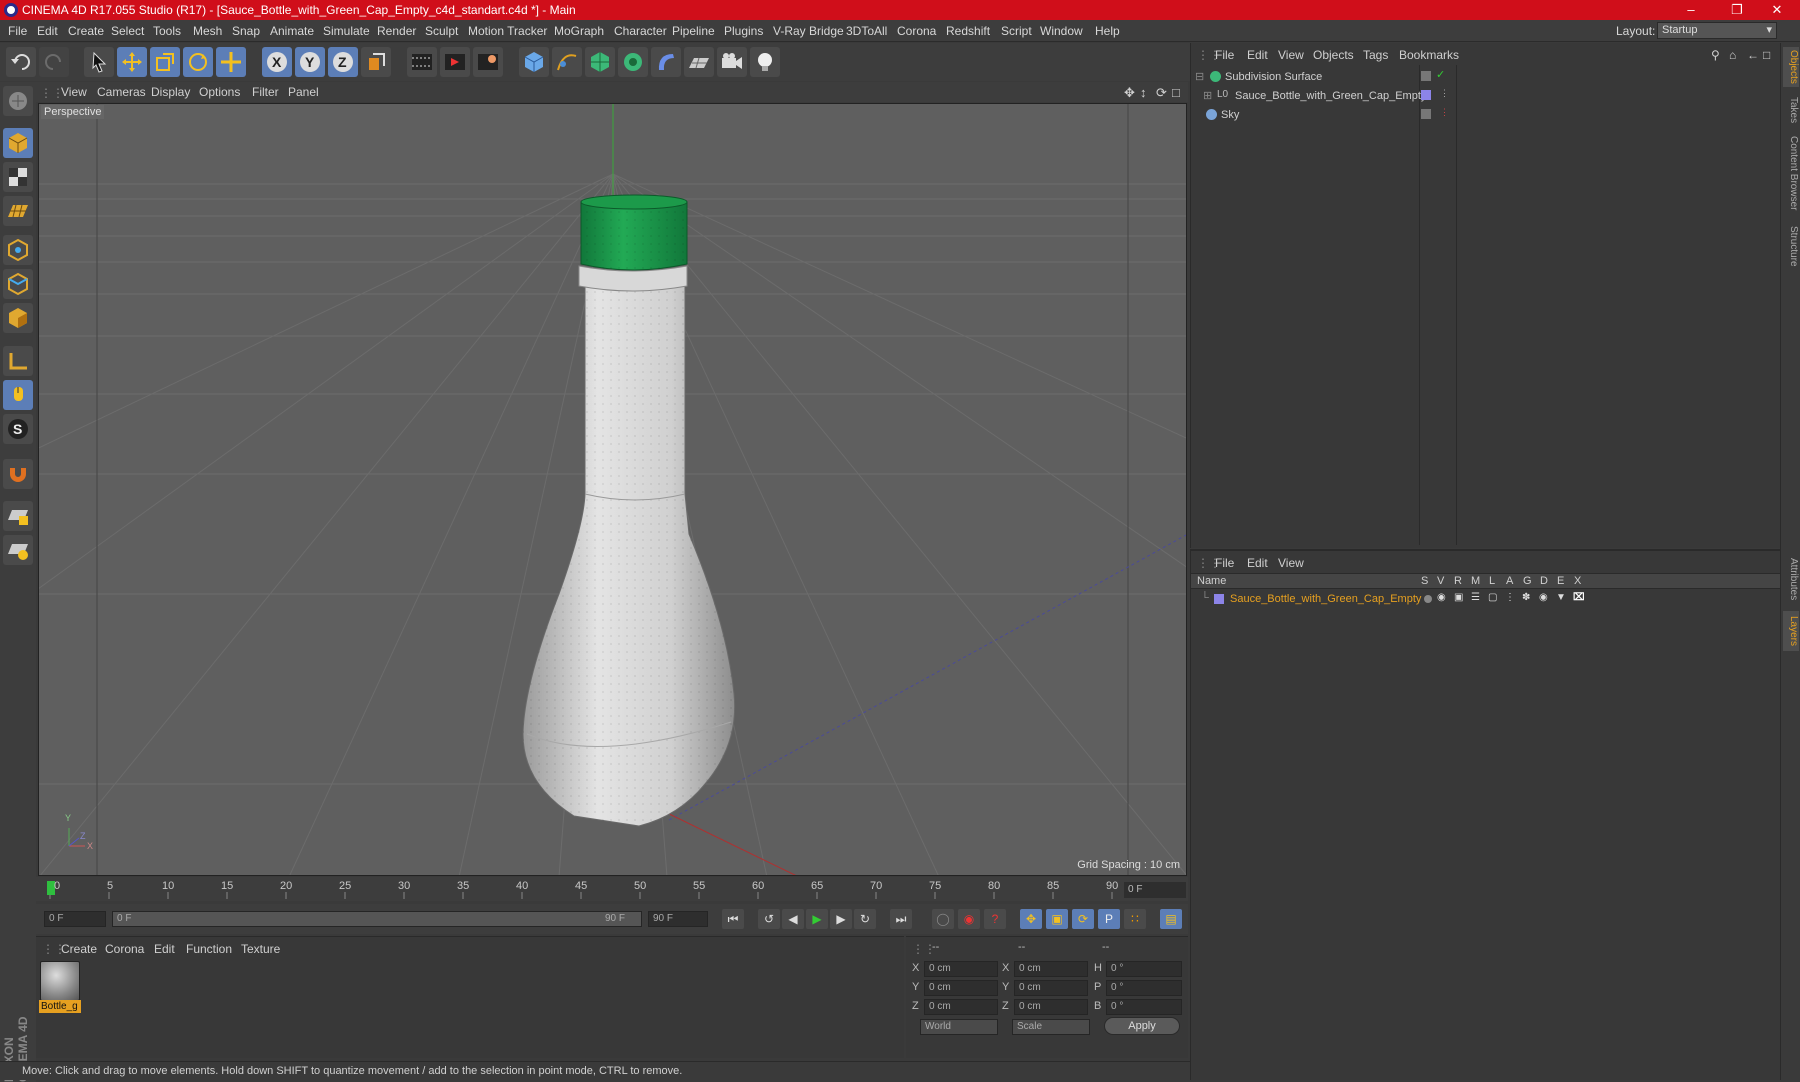 The height and width of the screenshot is (1082, 1800). Describe the element at coordinates (1717, 30) in the screenshot. I see `layout-dropdown: Startup ▾` at that location.